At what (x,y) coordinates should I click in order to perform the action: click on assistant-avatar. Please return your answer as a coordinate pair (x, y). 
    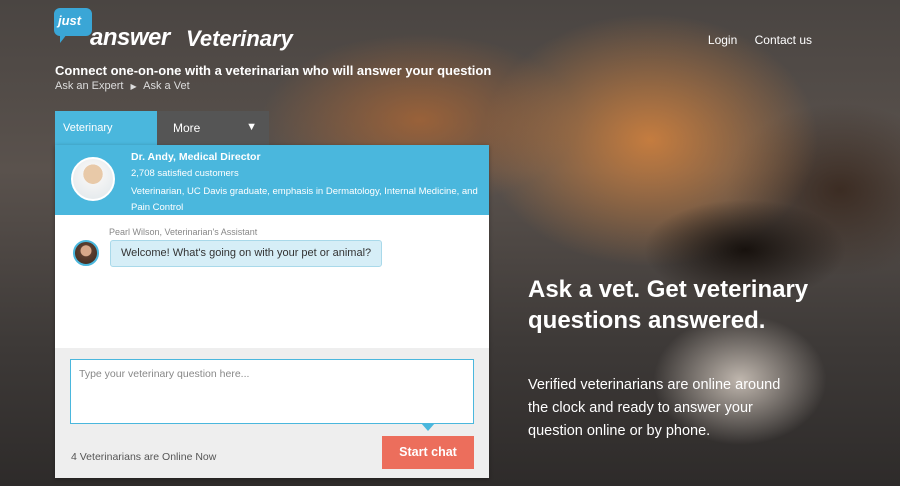
    Looking at the image, I should click on (86, 253).